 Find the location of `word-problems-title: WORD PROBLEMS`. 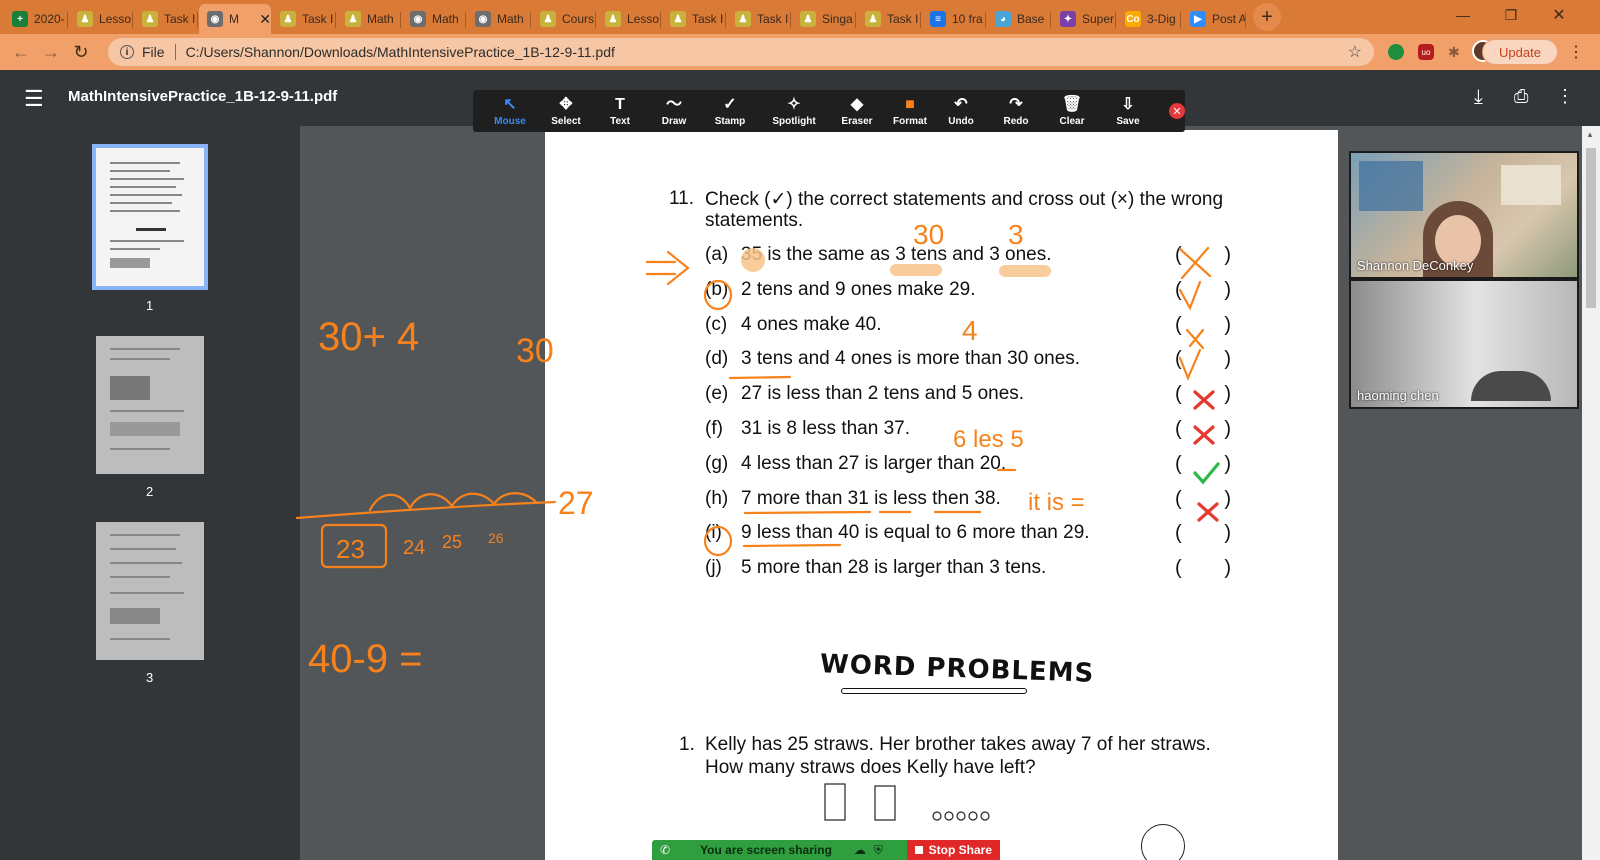

word-problems-title: WORD PROBLEMS is located at coordinates (957, 669).